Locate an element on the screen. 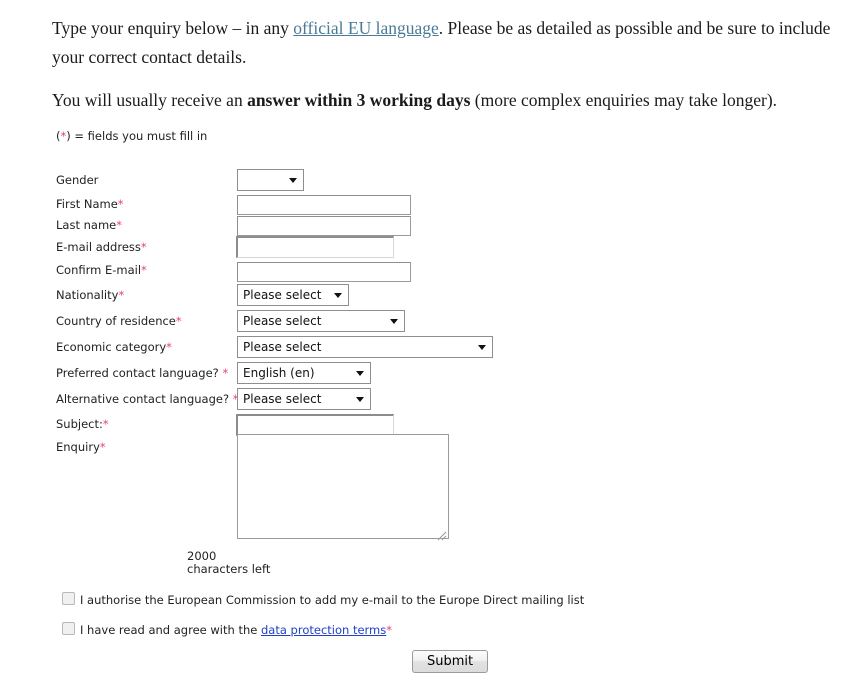  label-preferred-language-text: Preferred contact language? is located at coordinates (139, 373).